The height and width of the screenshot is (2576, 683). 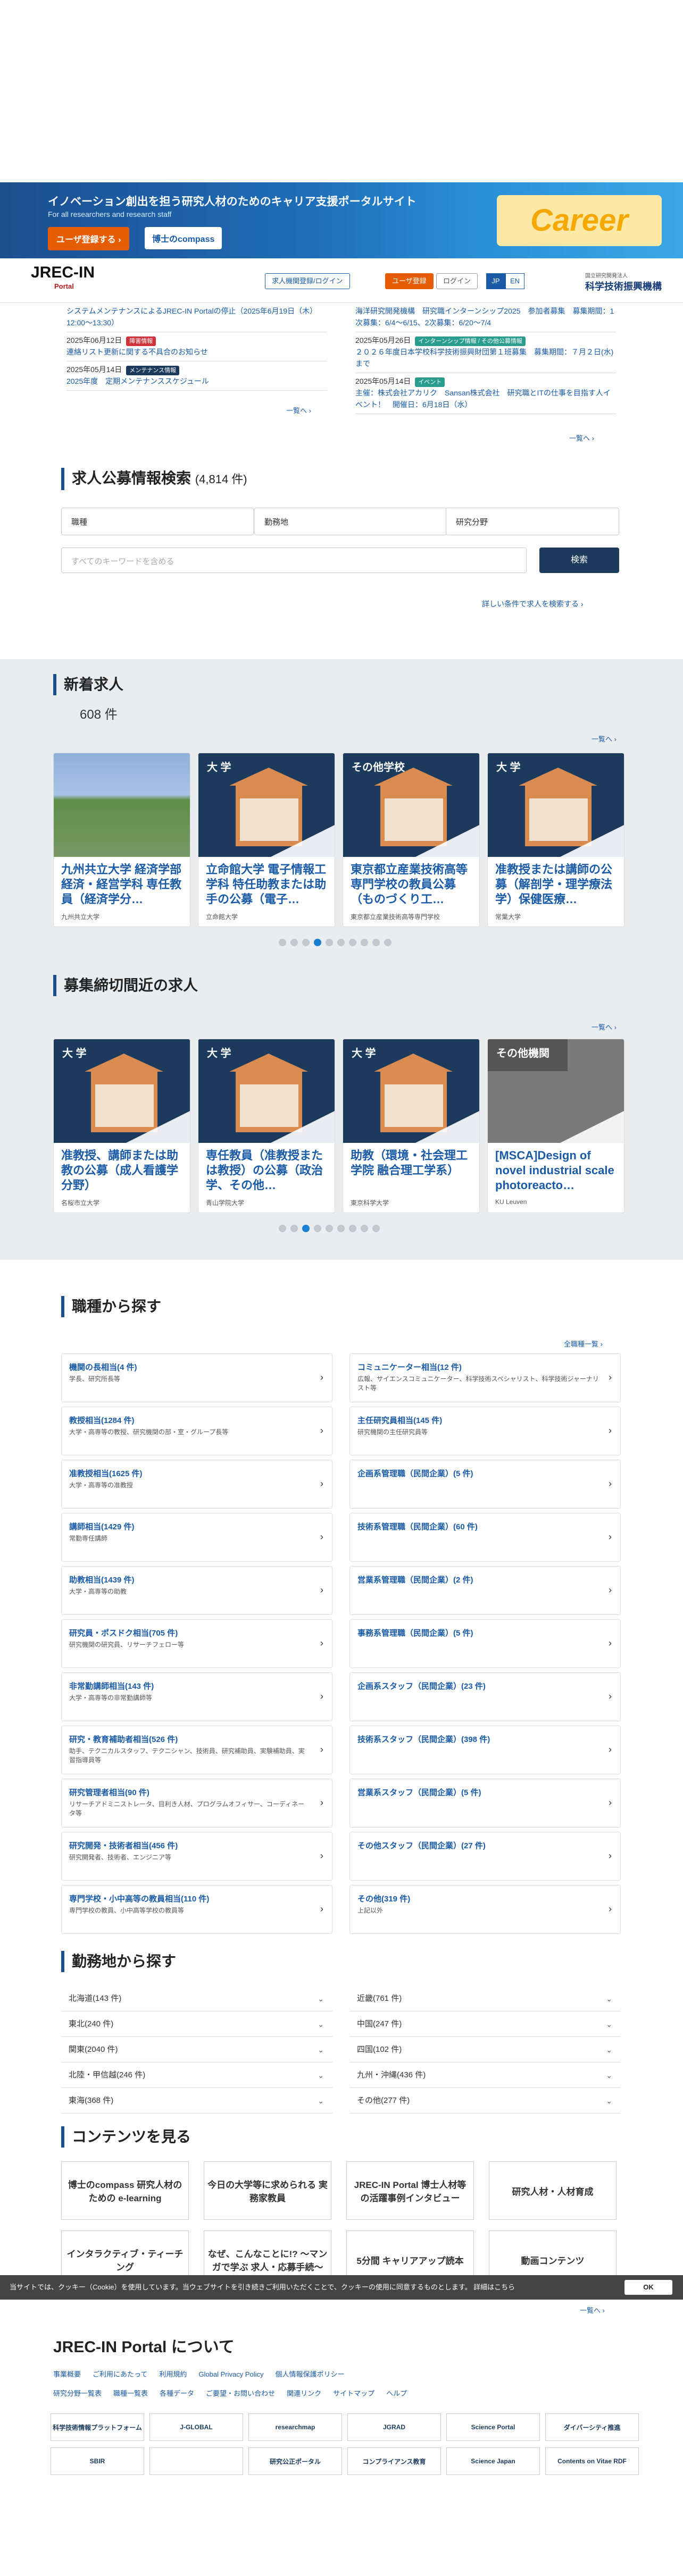 I want to click on footer-link: 個人情報保護ポリシー, so click(x=310, y=2374).